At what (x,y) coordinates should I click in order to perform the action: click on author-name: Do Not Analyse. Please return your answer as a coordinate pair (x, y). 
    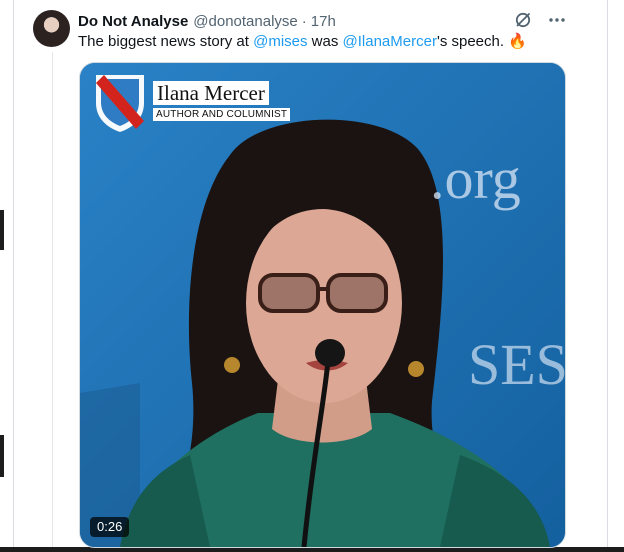
    Looking at the image, I should click on (133, 21).